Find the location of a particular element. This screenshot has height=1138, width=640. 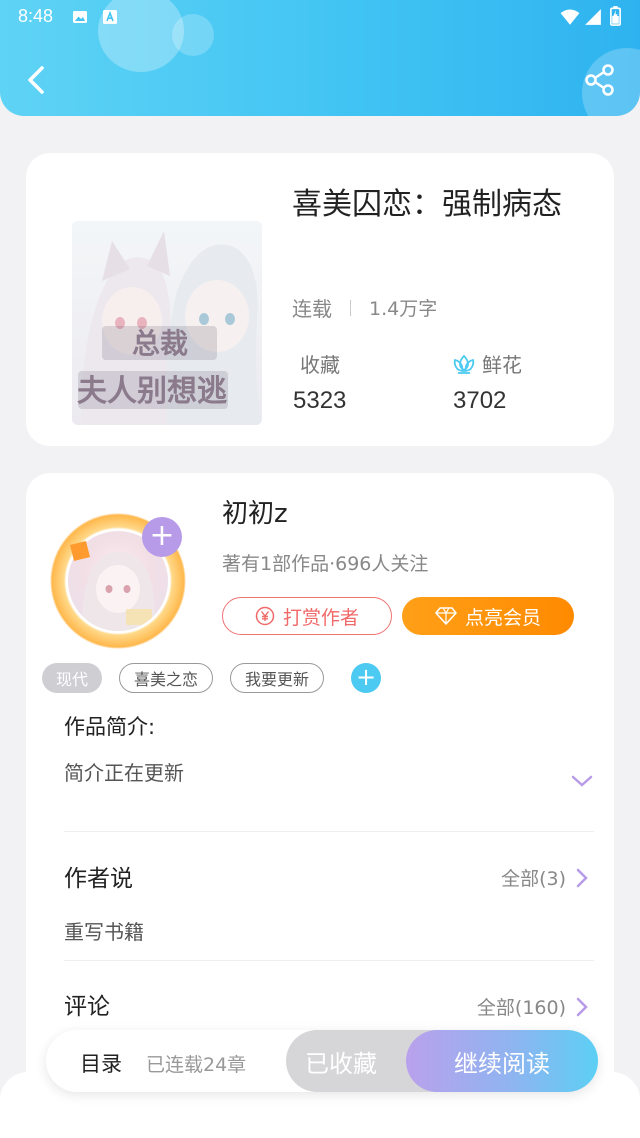

cover-illustration: 总裁 夫人别想逃 is located at coordinates (167, 323).